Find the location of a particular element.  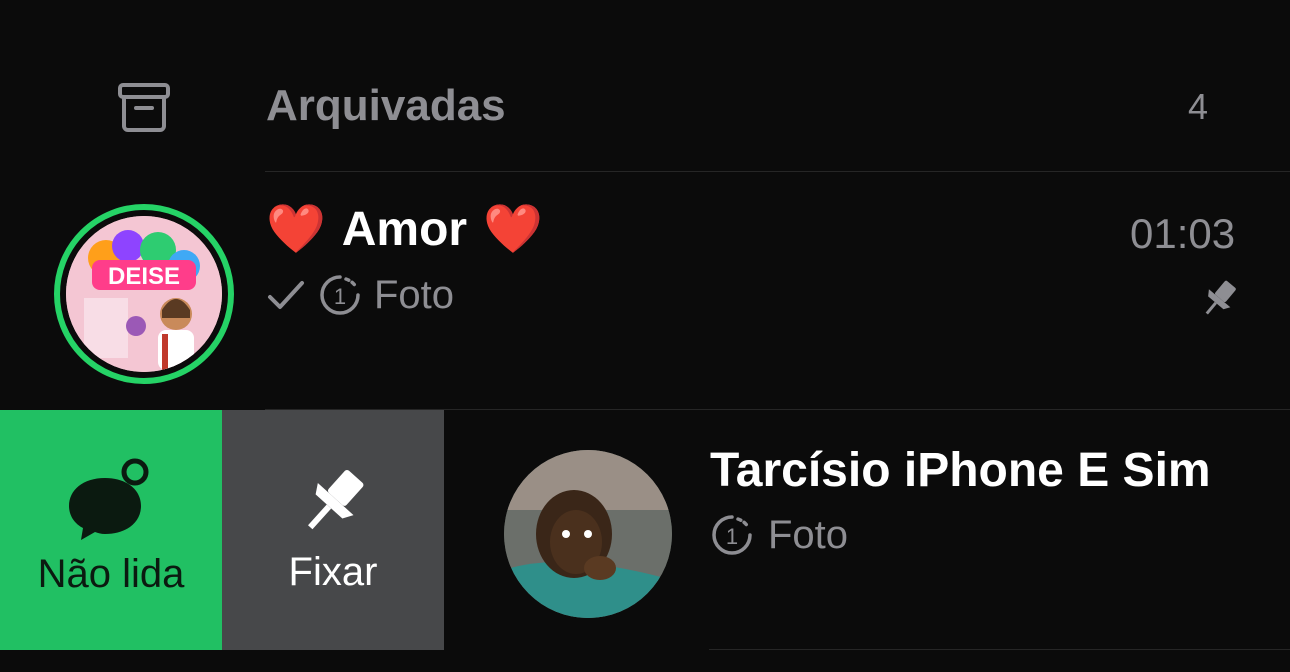

archive-icon is located at coordinates (144, 107).